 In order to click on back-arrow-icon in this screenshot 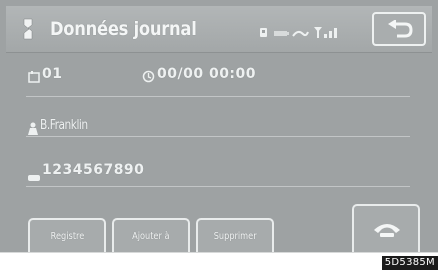, I will do `click(400, 29)`.